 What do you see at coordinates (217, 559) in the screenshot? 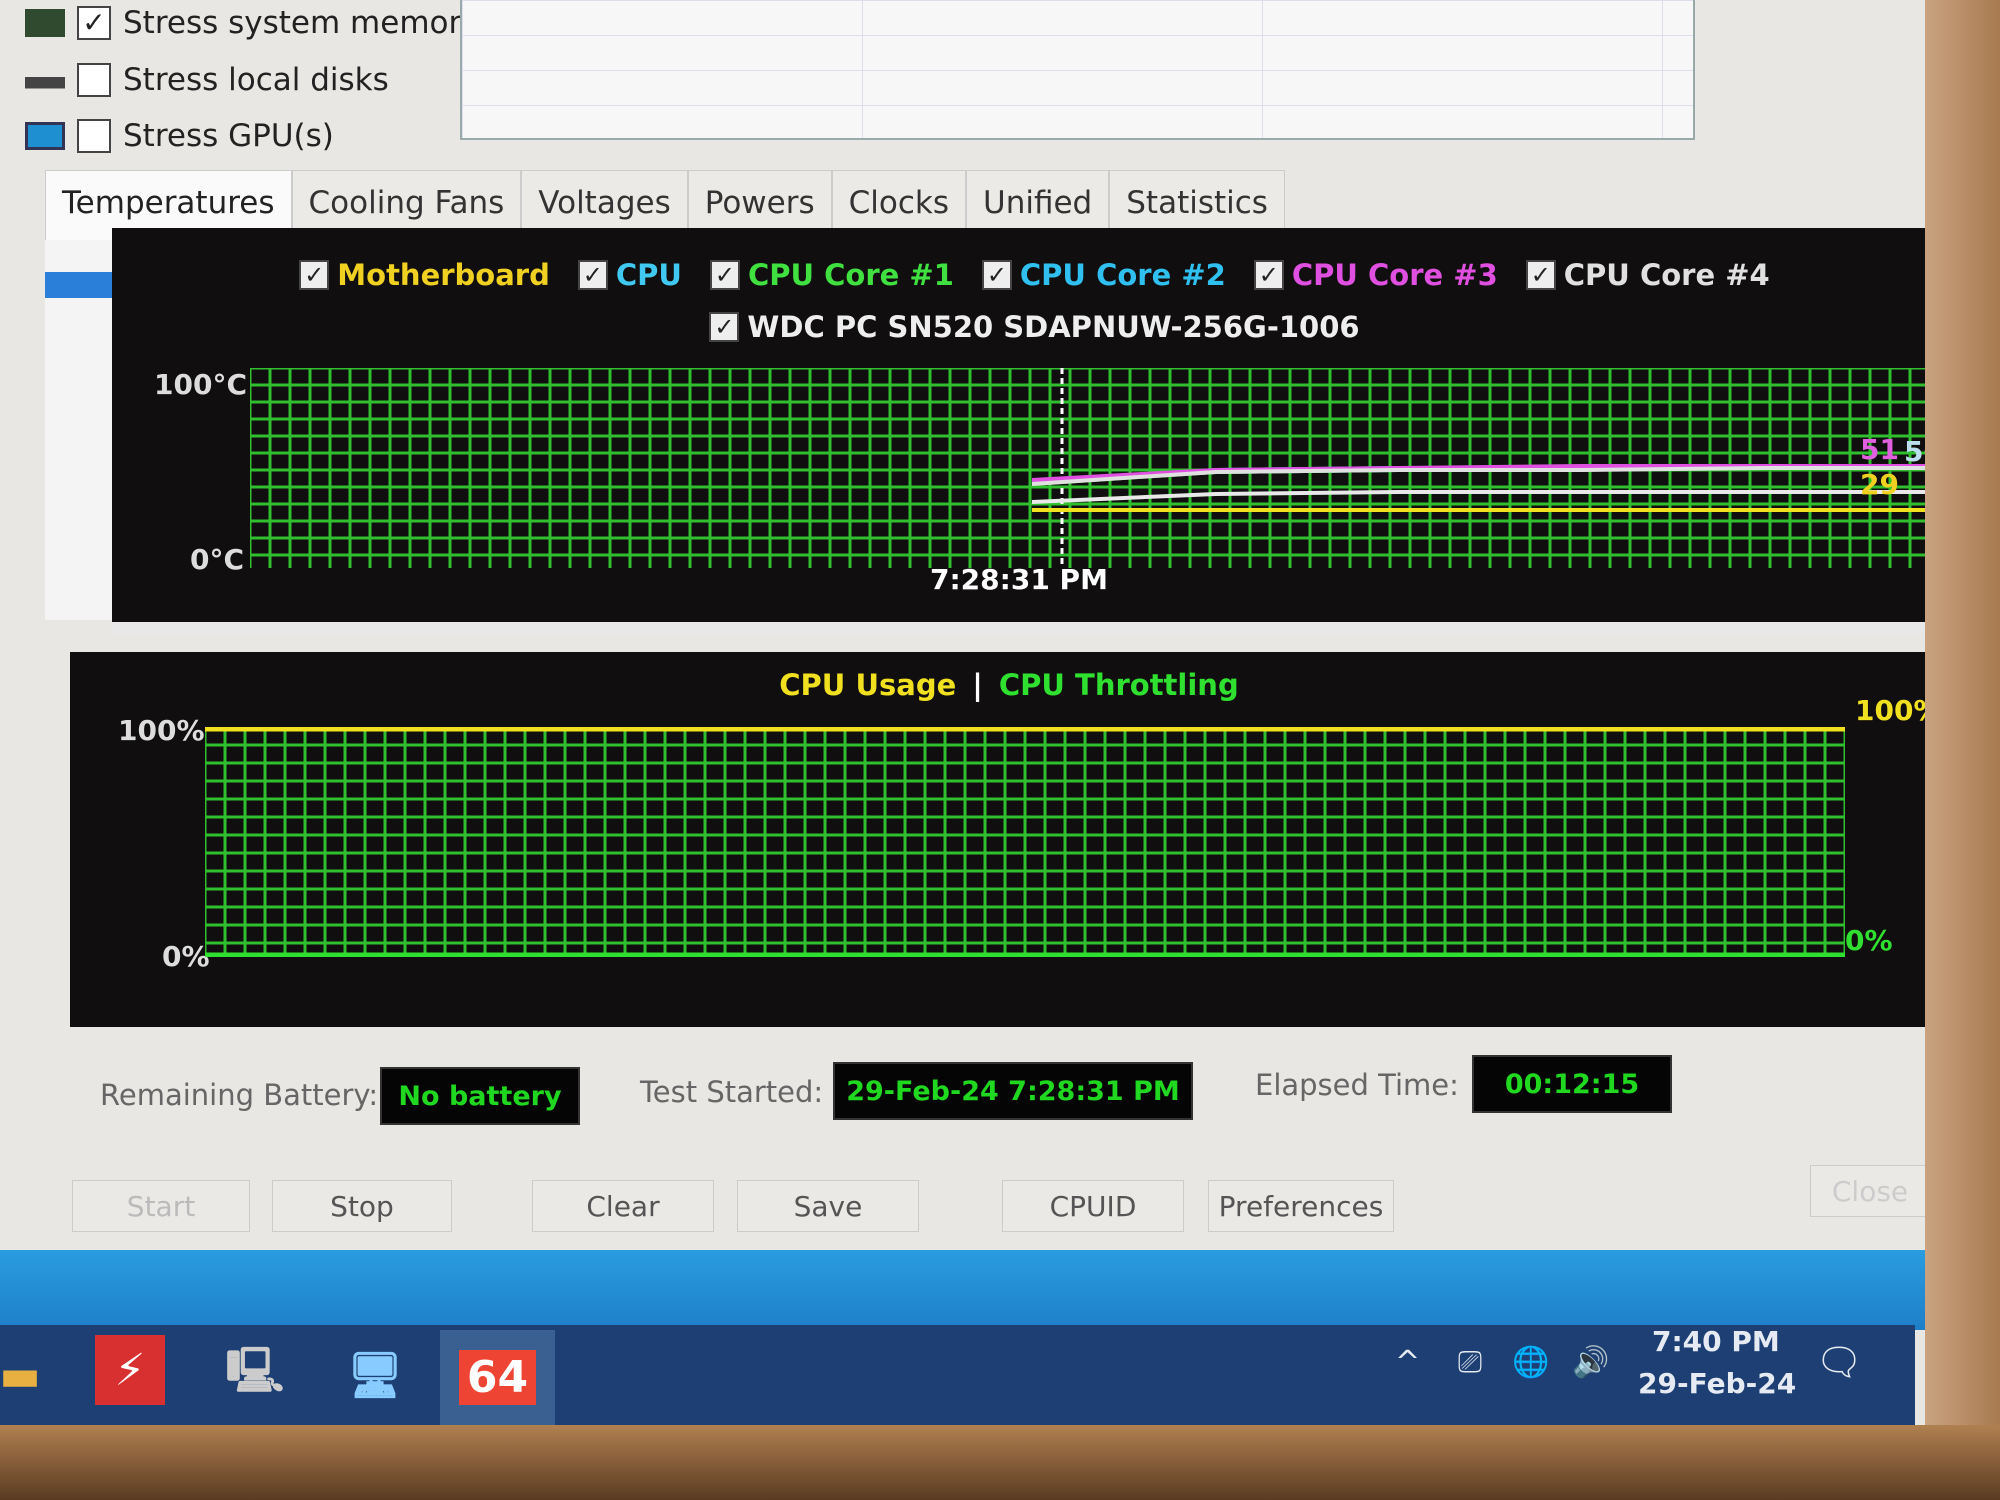
I see `y-min-label: 0°C` at bounding box center [217, 559].